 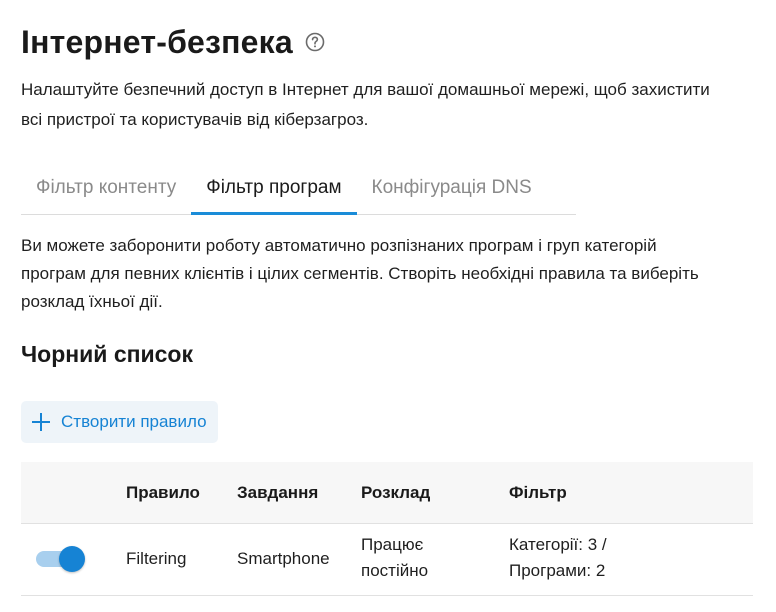 I want to click on title-row: Інтернет-безпека, so click(x=173, y=42).